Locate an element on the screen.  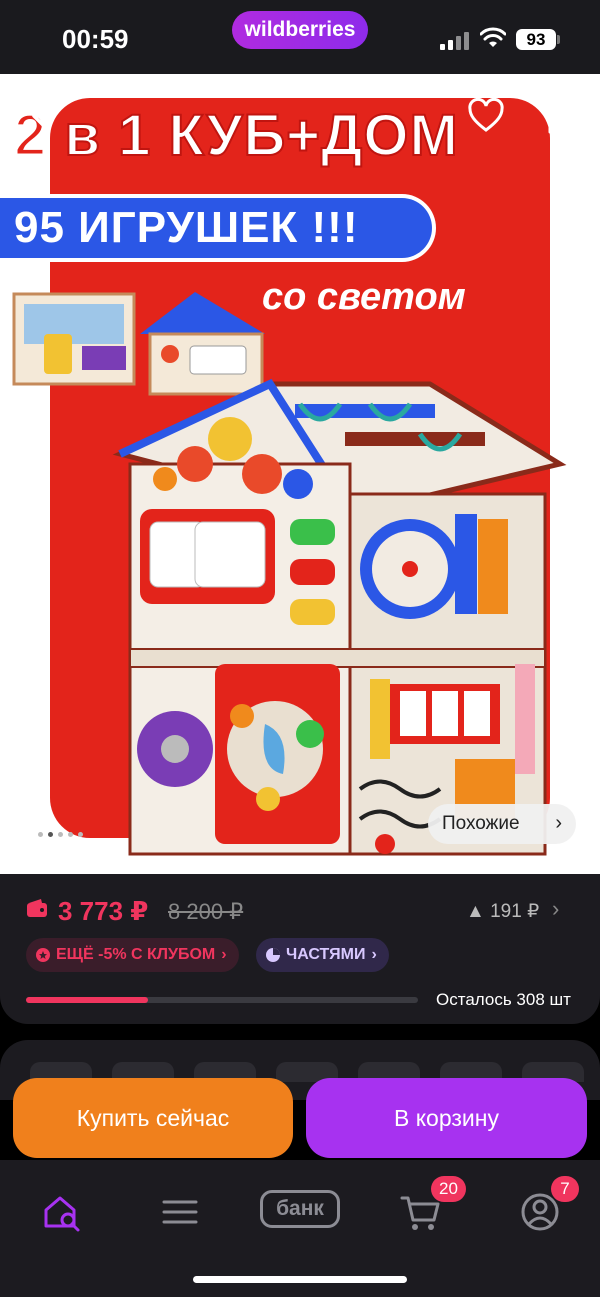
similar-button: Похожие › is located at coordinates (502, 824).